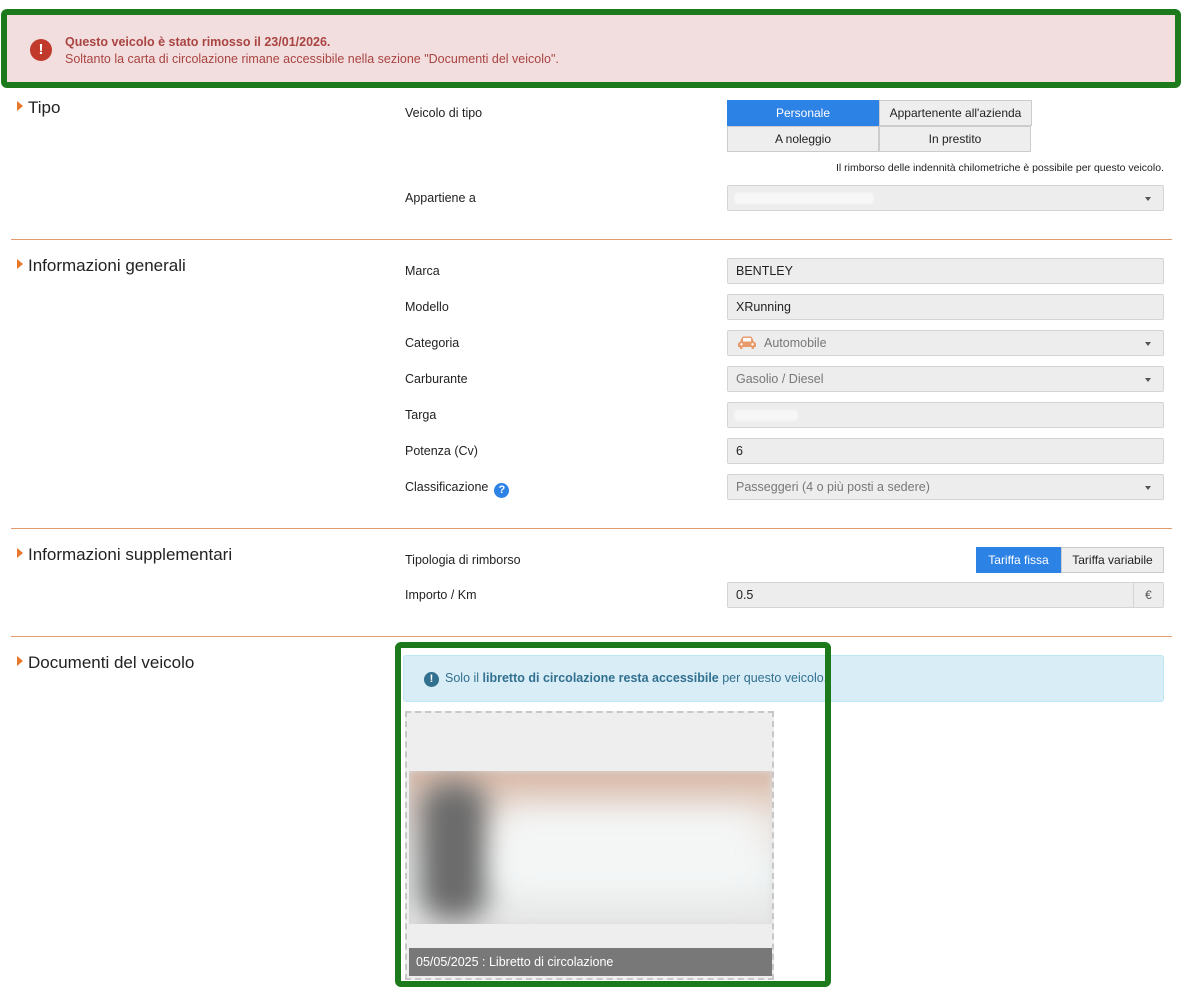 This screenshot has width=1185, height=989. I want to click on categoria-label: Categoria, so click(432, 343).